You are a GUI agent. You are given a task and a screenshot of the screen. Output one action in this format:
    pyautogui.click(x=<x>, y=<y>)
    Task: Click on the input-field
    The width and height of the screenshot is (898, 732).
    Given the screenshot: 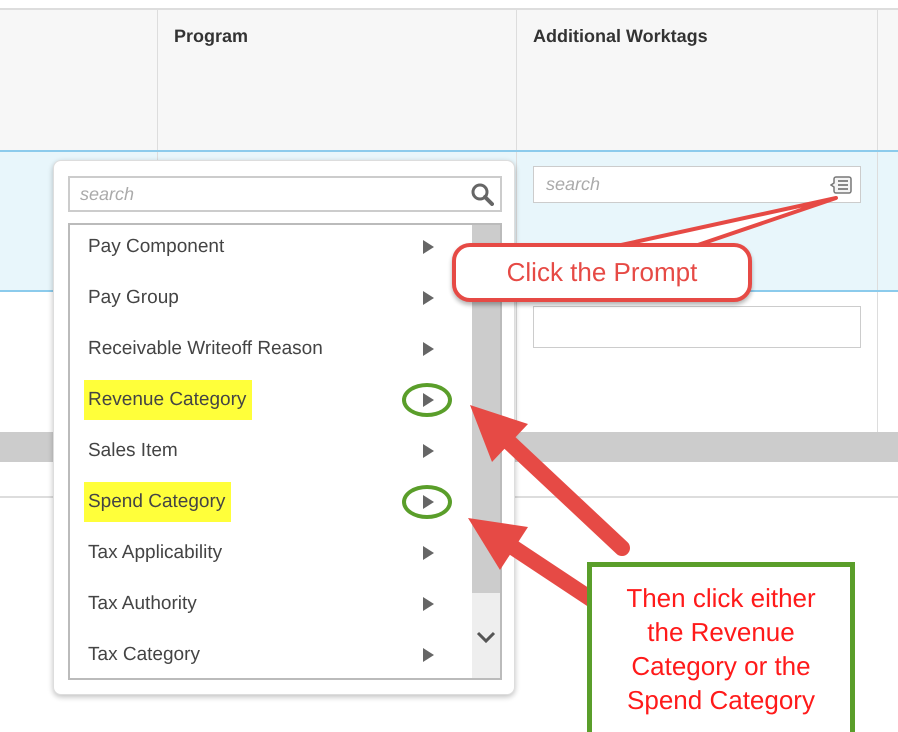 What is the action you would take?
    pyautogui.click(x=697, y=327)
    